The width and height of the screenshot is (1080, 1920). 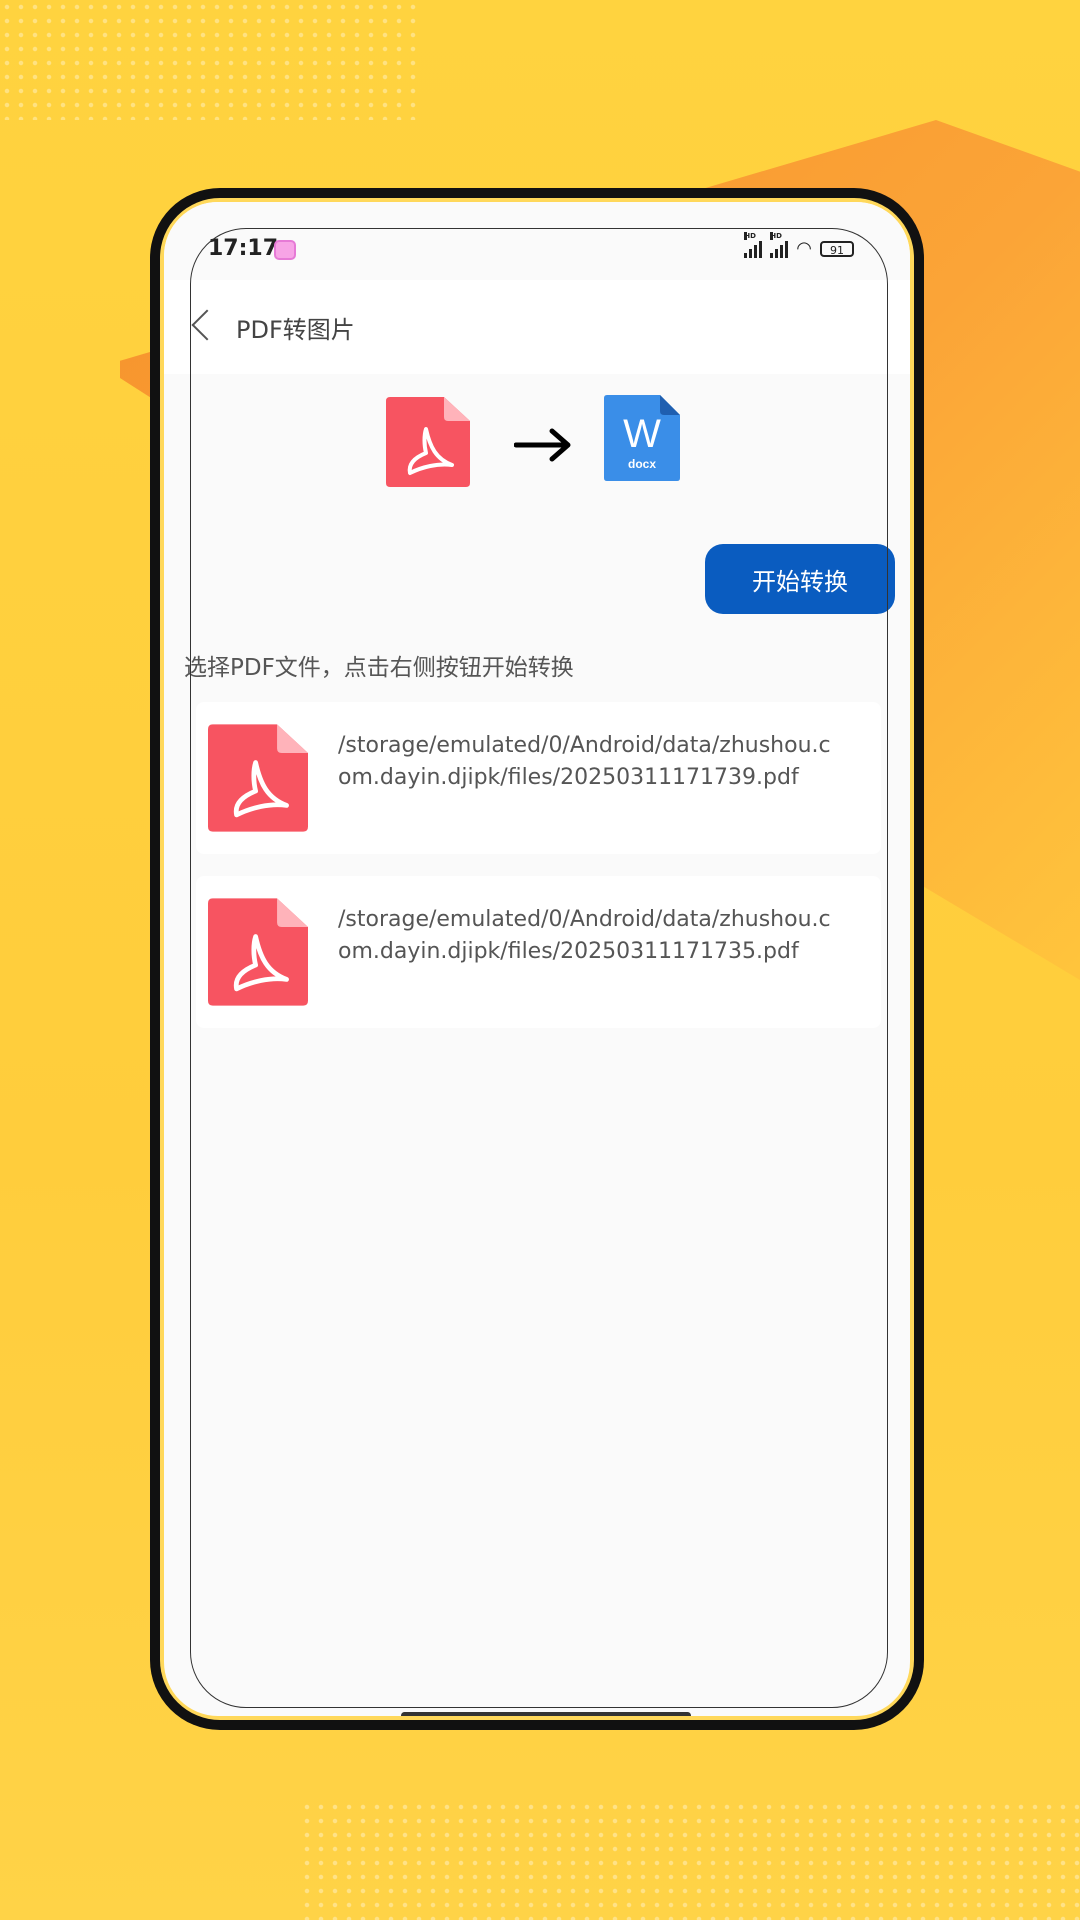 I want to click on home-indicator, so click(x=546, y=1714).